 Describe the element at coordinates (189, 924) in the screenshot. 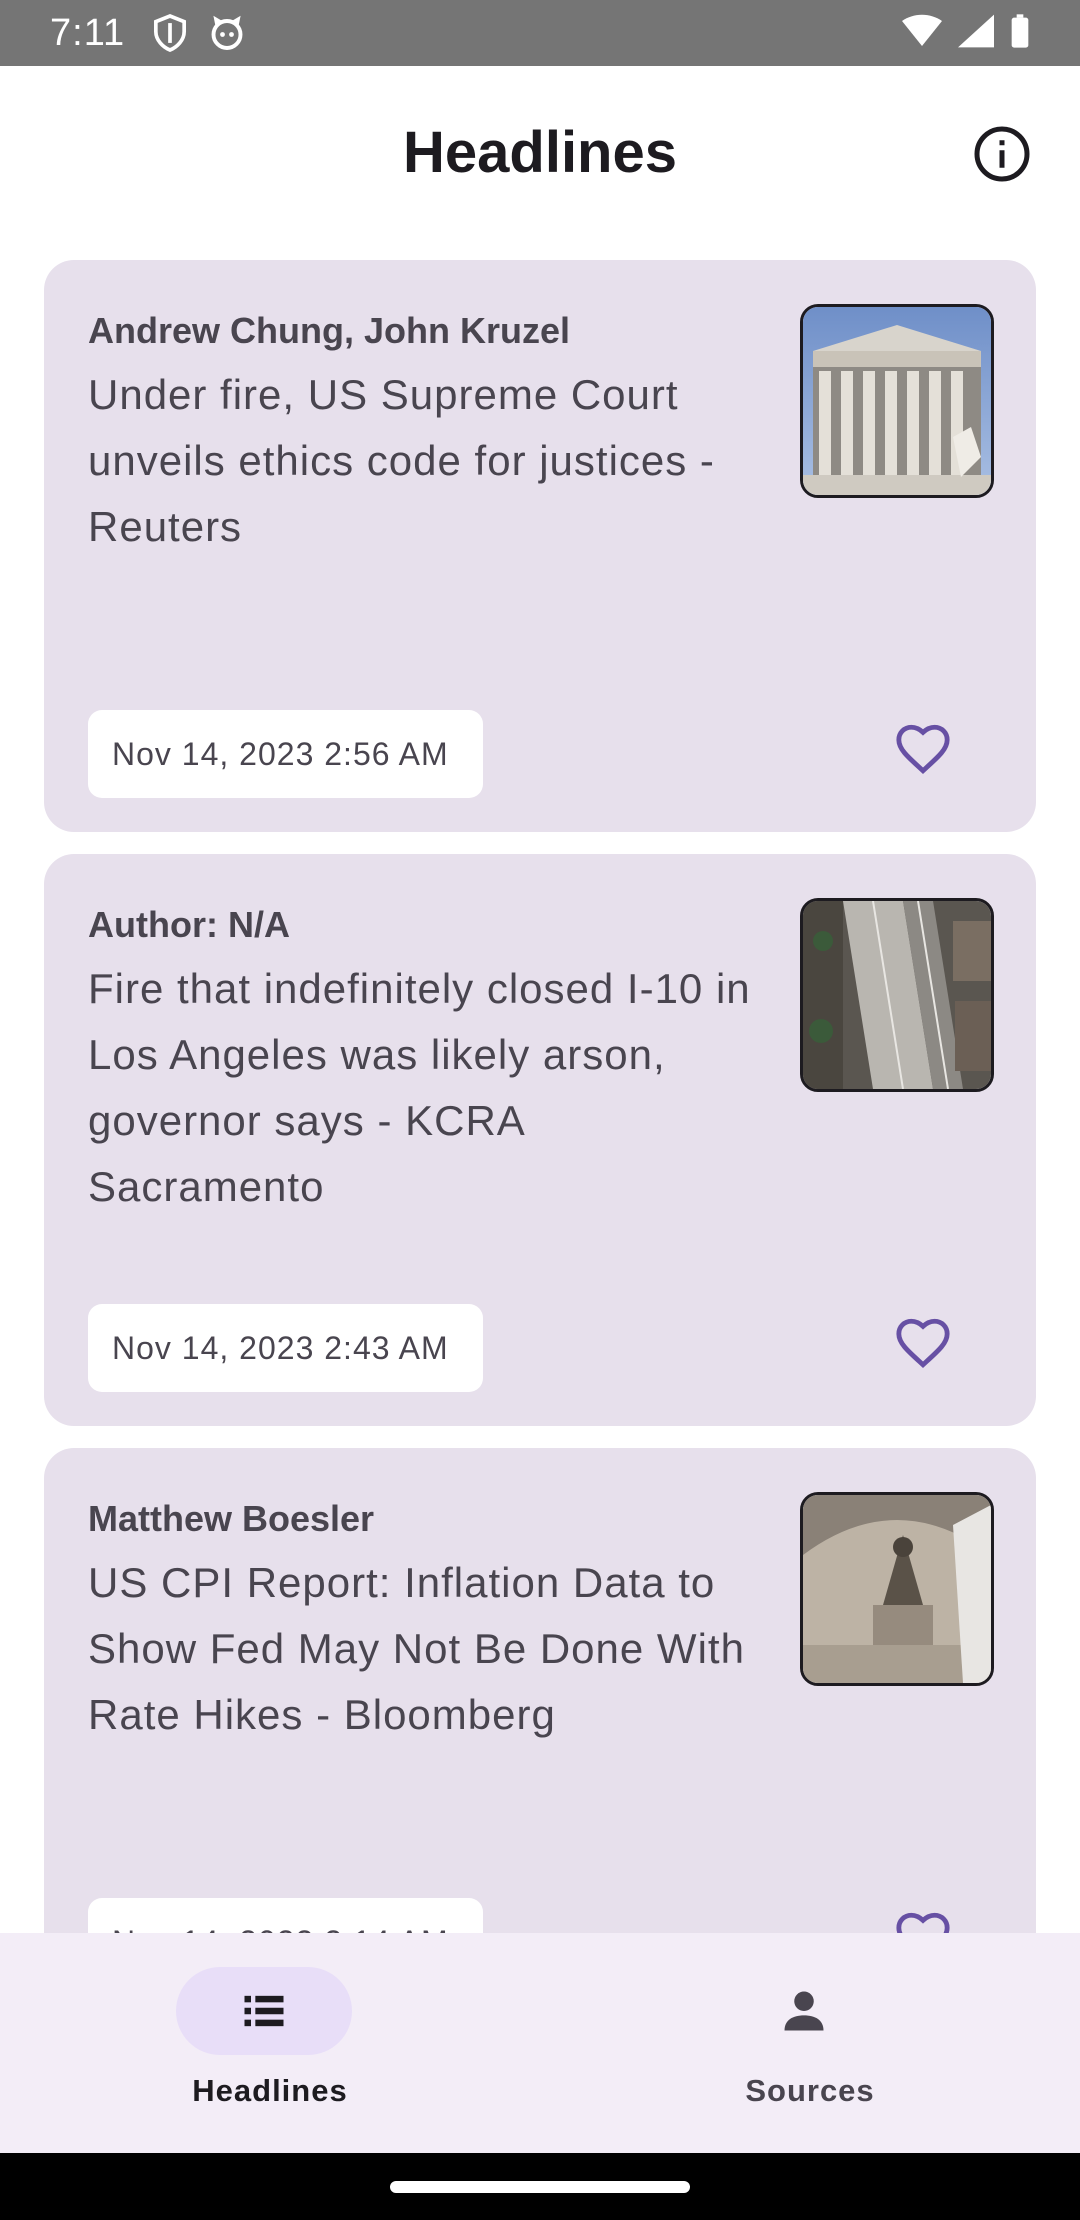

I see `article-author: Author: N/A` at that location.